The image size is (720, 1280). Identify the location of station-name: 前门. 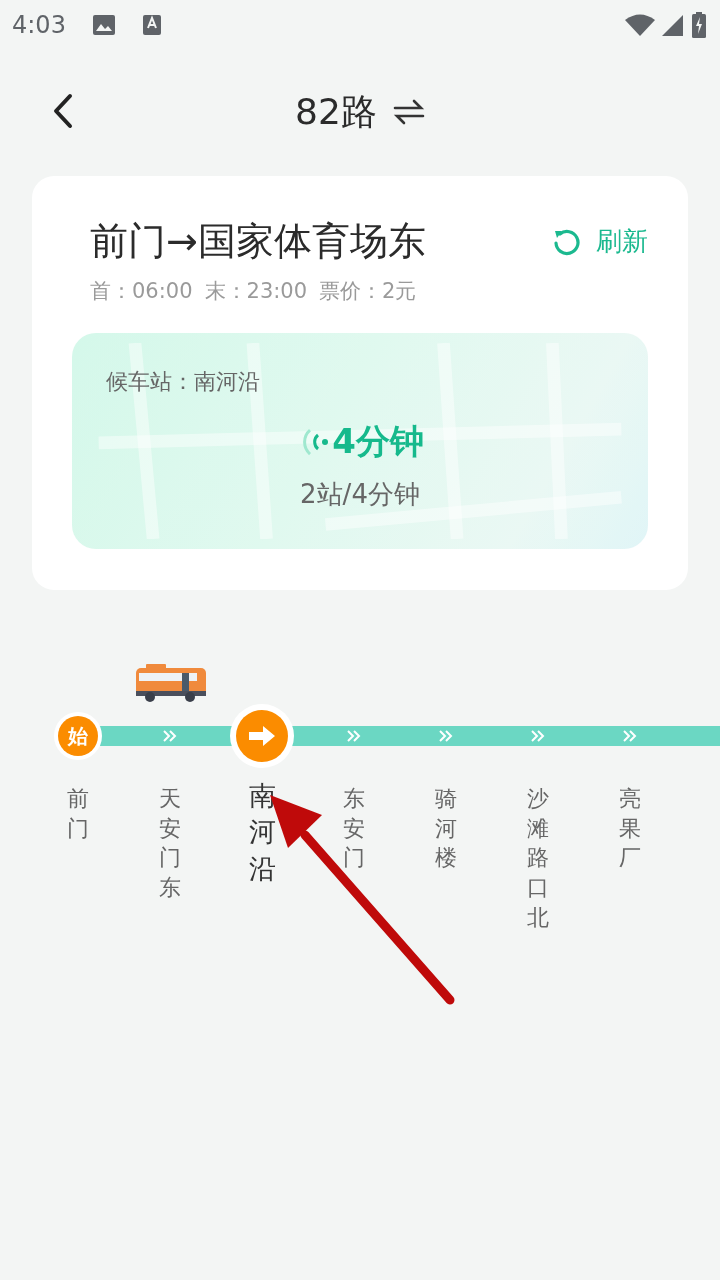
(78, 814).